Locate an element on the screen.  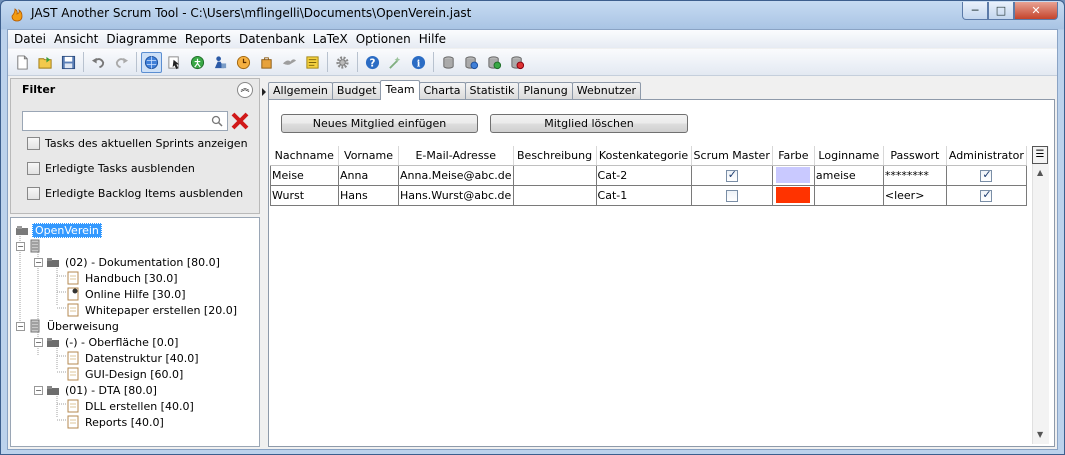
tab-webnutzer: Webnutzer is located at coordinates (606, 90).